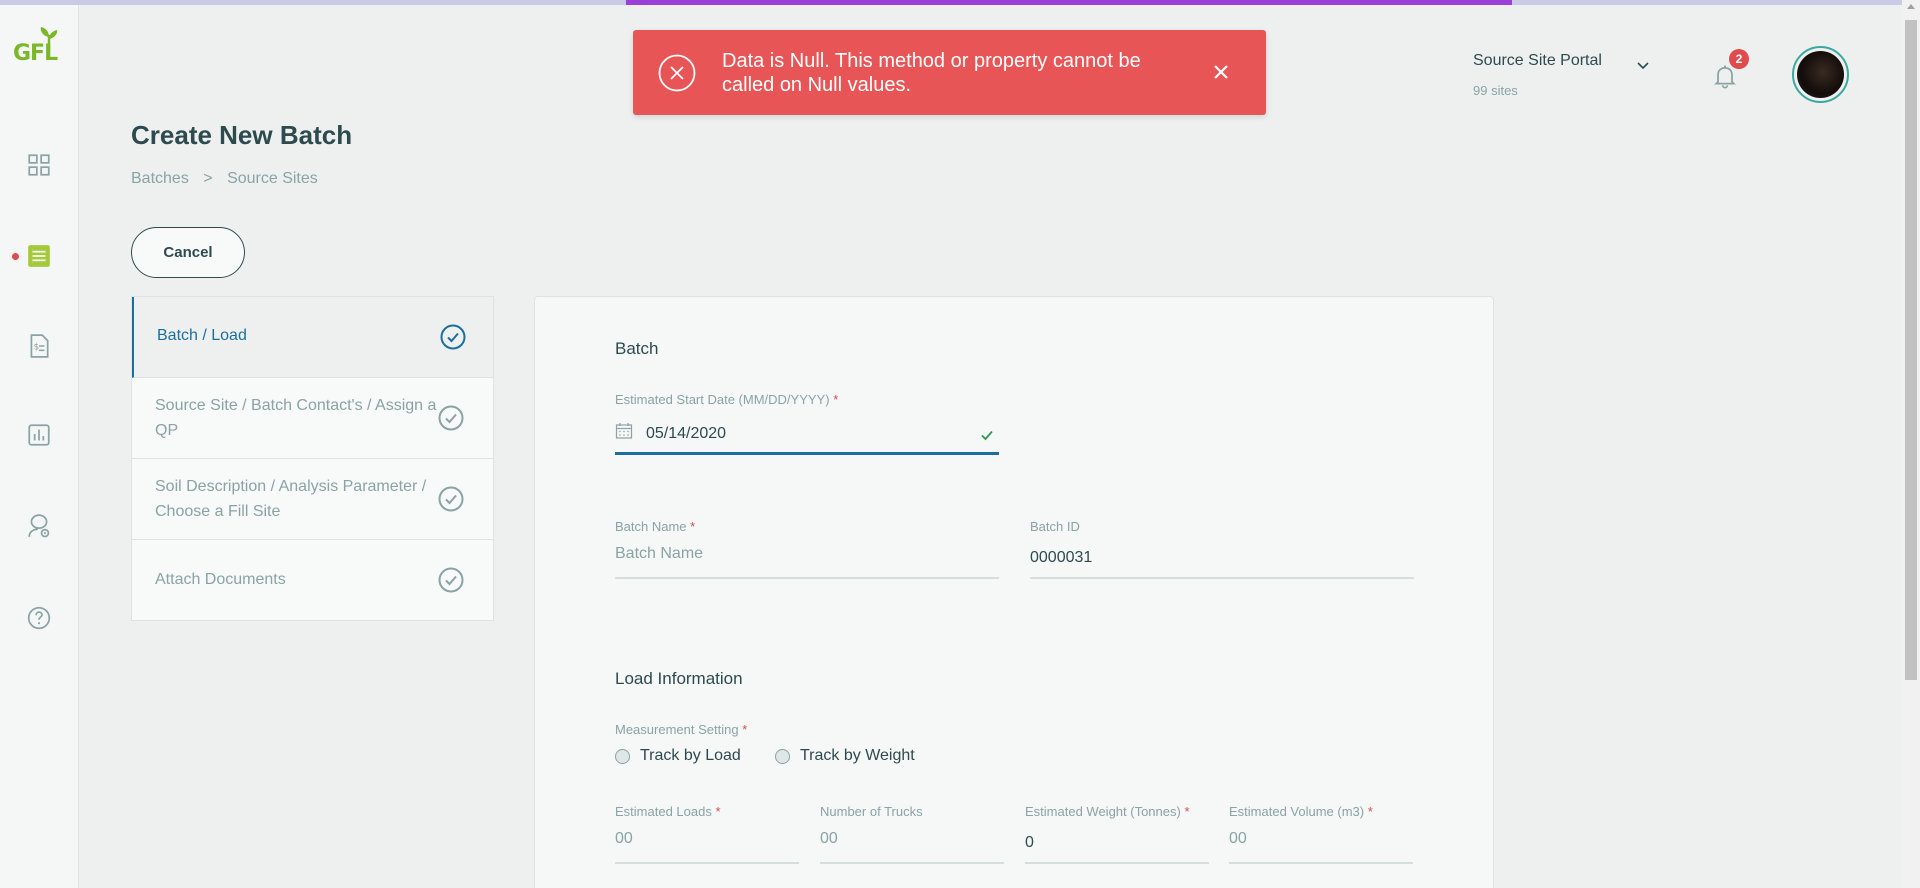 The image size is (1920, 888). I want to click on cancel-button: Cancel, so click(188, 252).